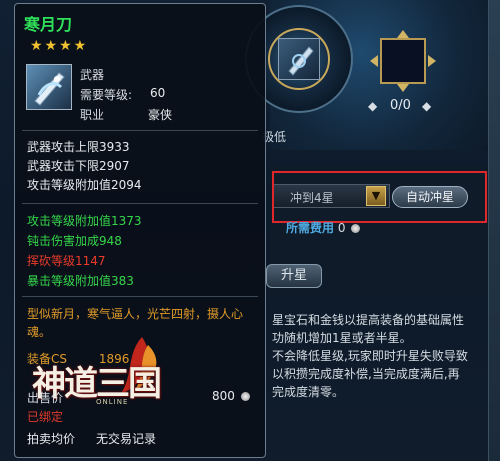 This screenshot has width=500, height=461. I want to click on gem-slot-bottom-ornament, so click(403, 91).